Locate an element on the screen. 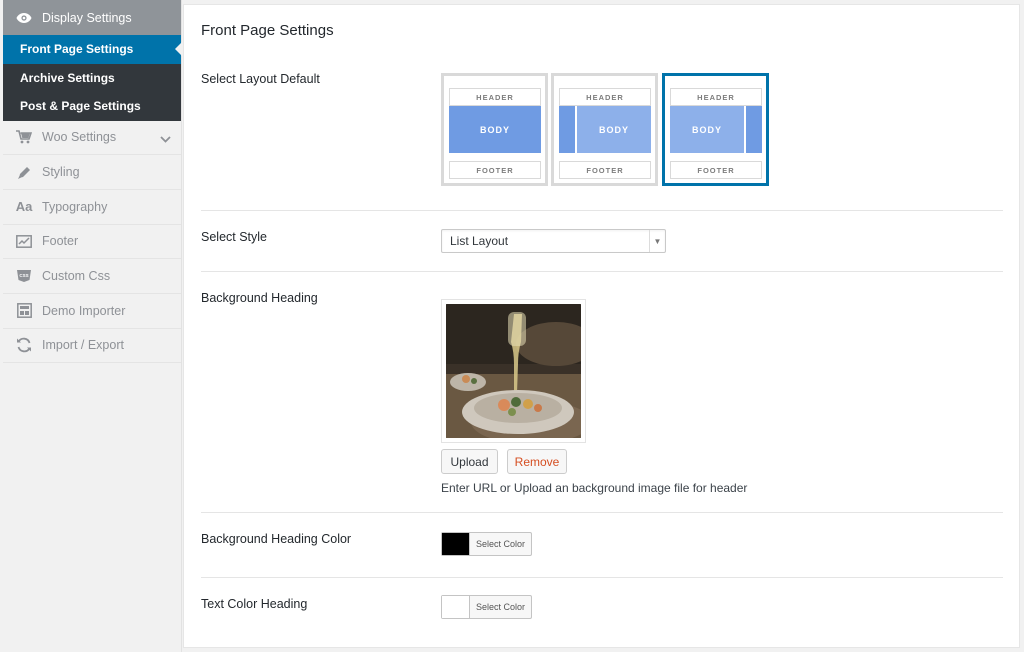 The image size is (1024, 652). text-color-button-label: Select Color is located at coordinates (501, 607).